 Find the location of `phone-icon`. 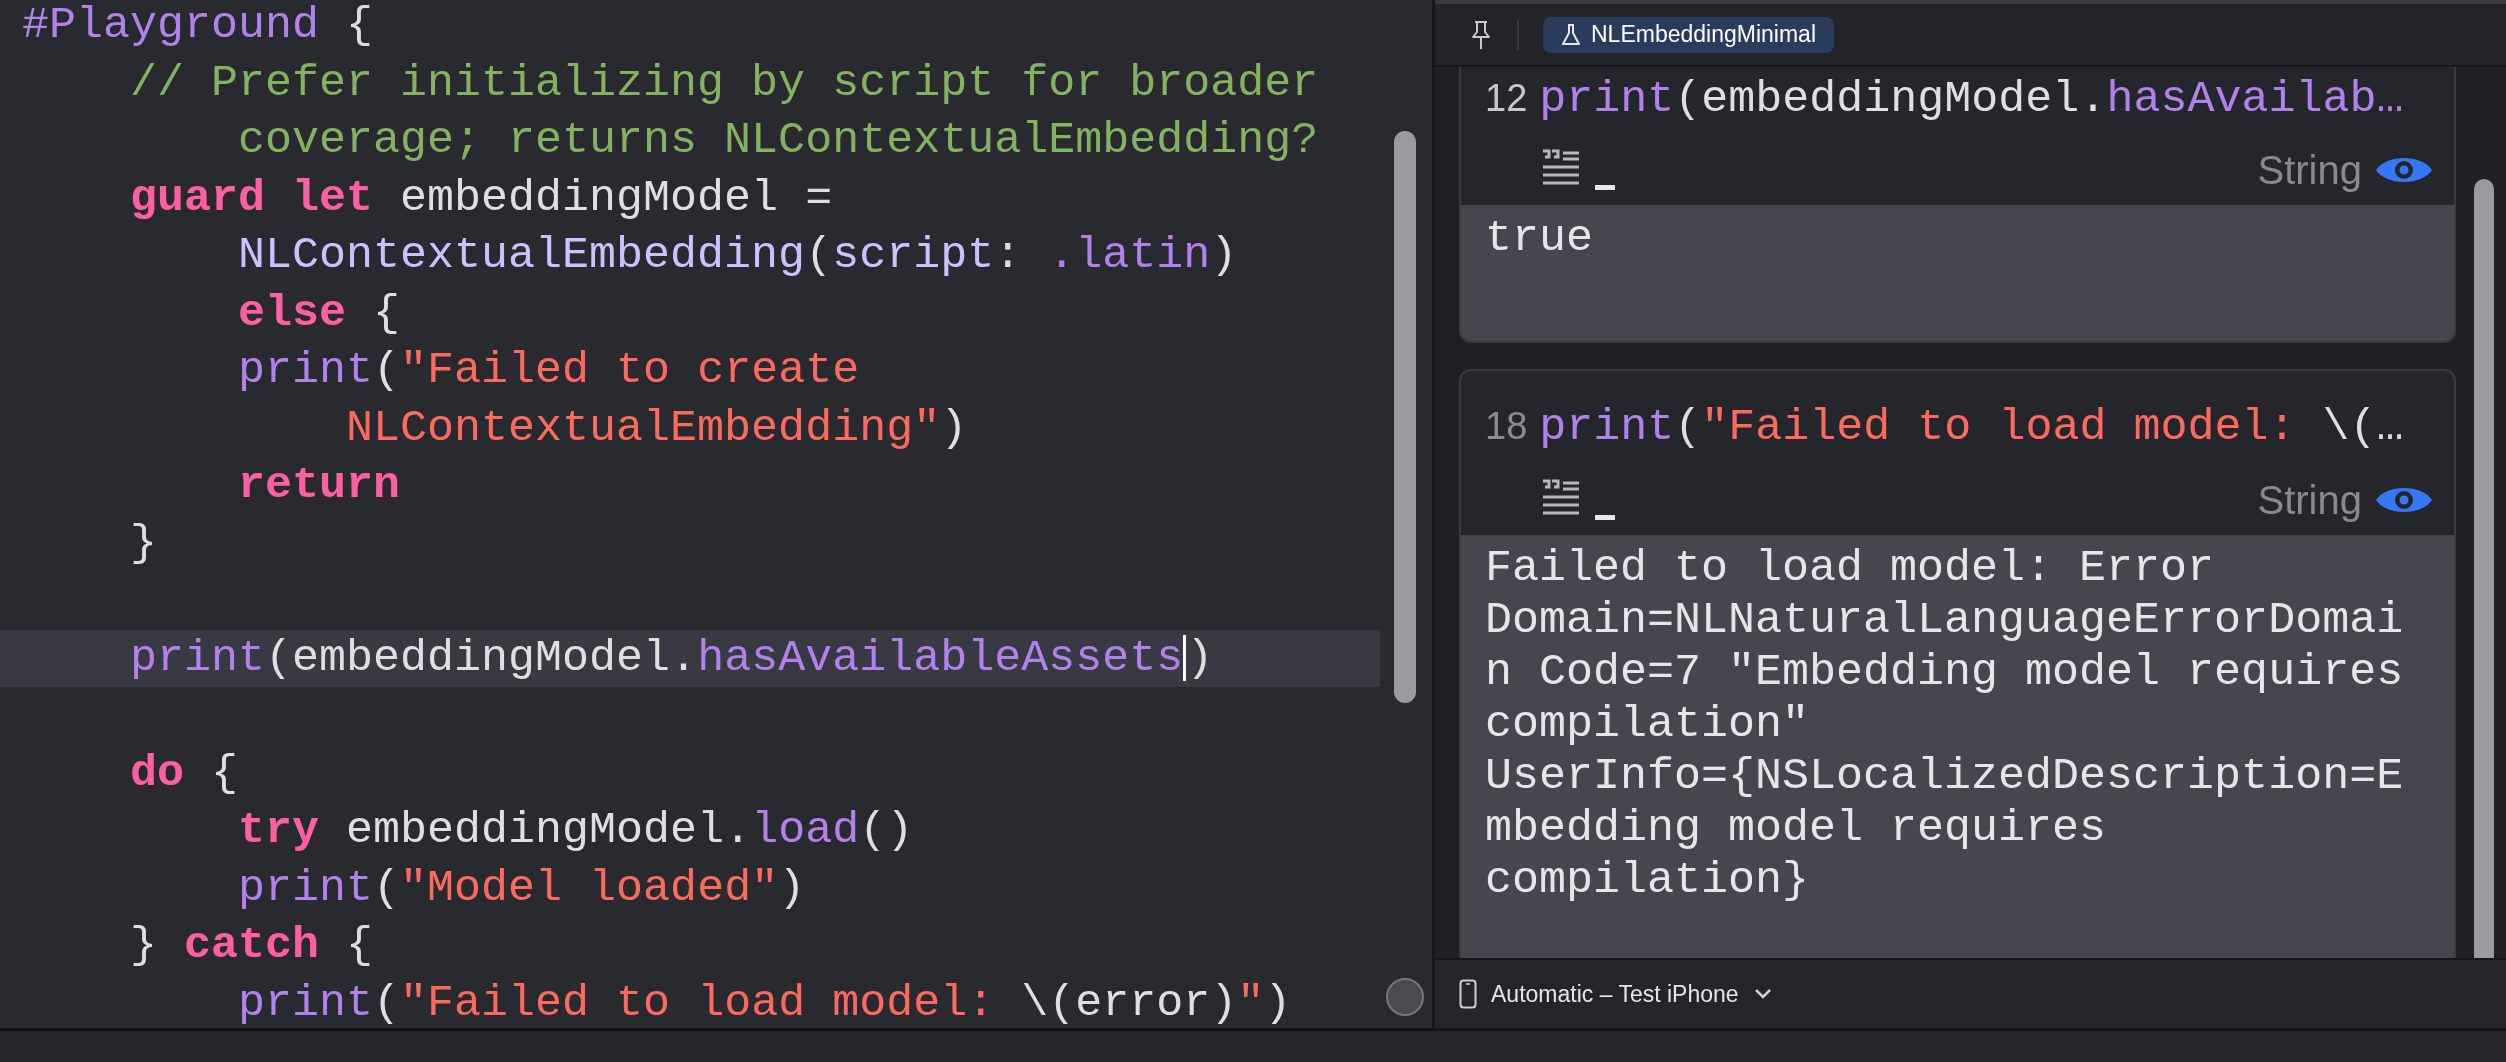

phone-icon is located at coordinates (1468, 994).